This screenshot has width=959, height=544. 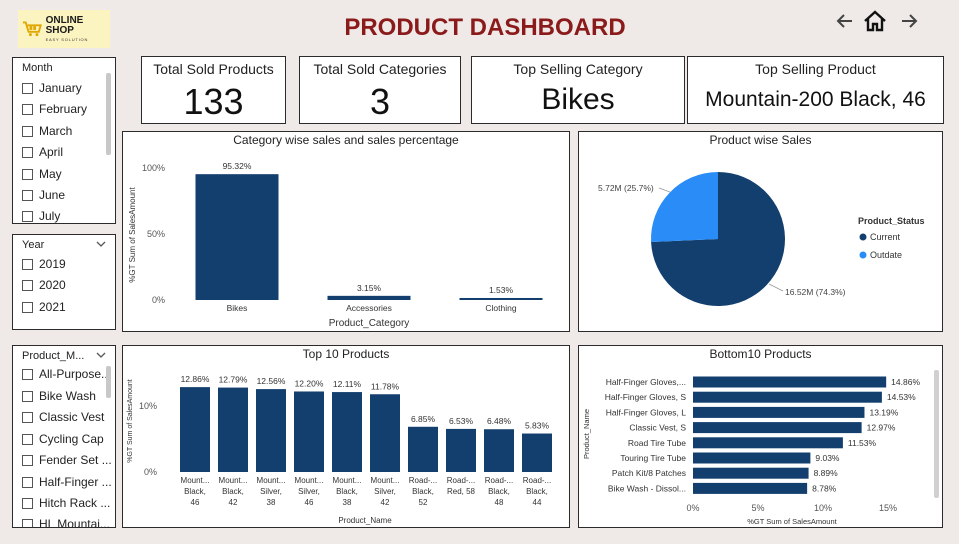 What do you see at coordinates (52, 88) in the screenshot?
I see `slicer-item-january: January` at bounding box center [52, 88].